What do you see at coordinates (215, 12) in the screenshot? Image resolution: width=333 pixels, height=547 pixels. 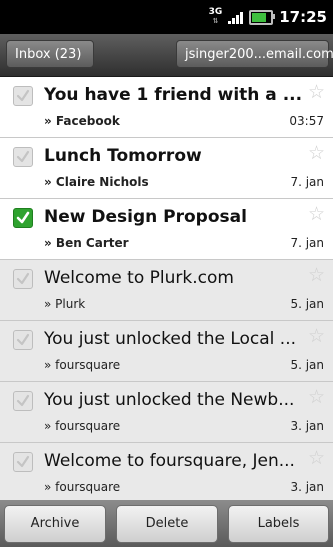 I see `network-label: 3G` at bounding box center [215, 12].